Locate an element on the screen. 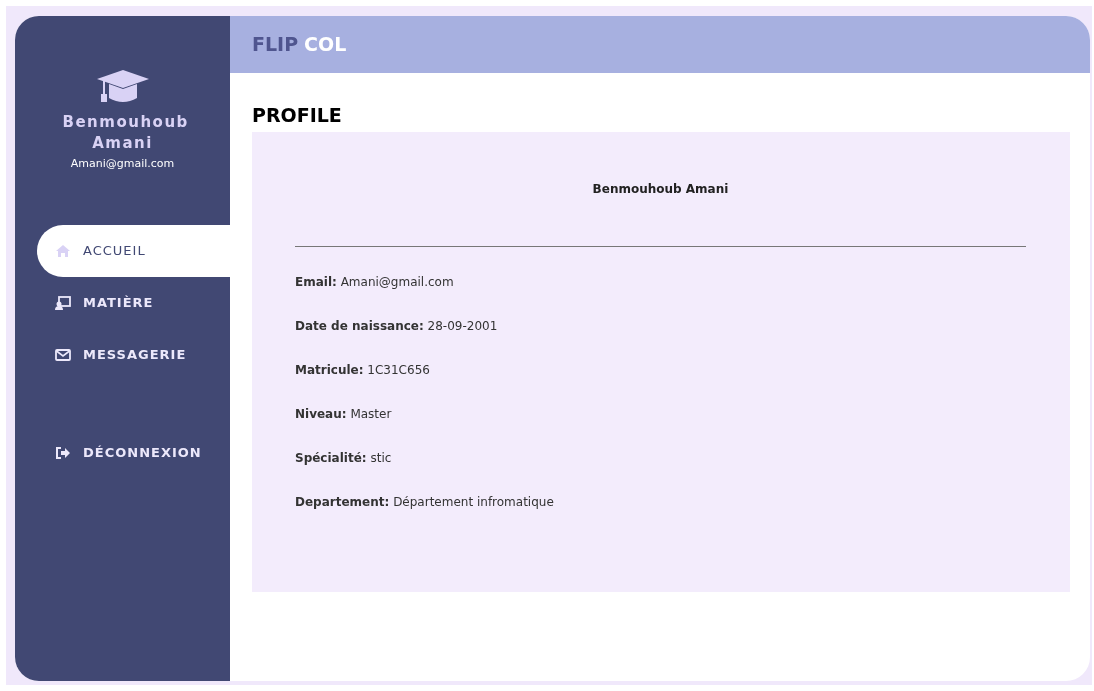 This screenshot has width=1094, height=691. profile-field: Departement: Département infromatique is located at coordinates (660, 501).